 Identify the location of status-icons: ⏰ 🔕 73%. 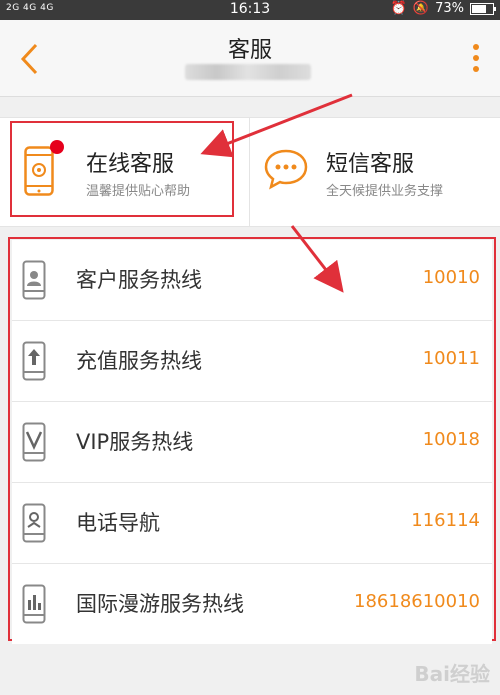
(443, 8).